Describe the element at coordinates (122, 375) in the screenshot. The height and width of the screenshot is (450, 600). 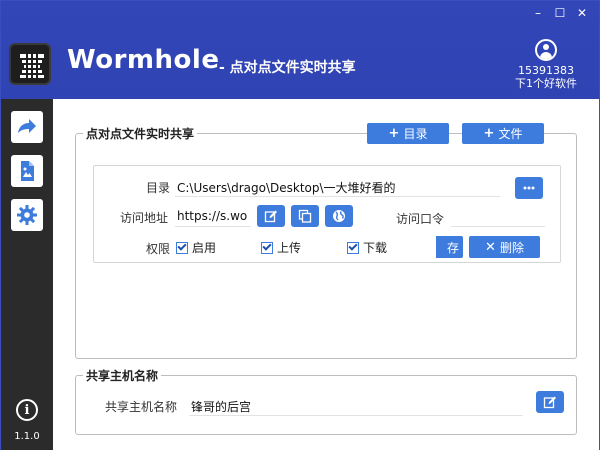
I see `host-group-title: 共享主机名称` at that location.